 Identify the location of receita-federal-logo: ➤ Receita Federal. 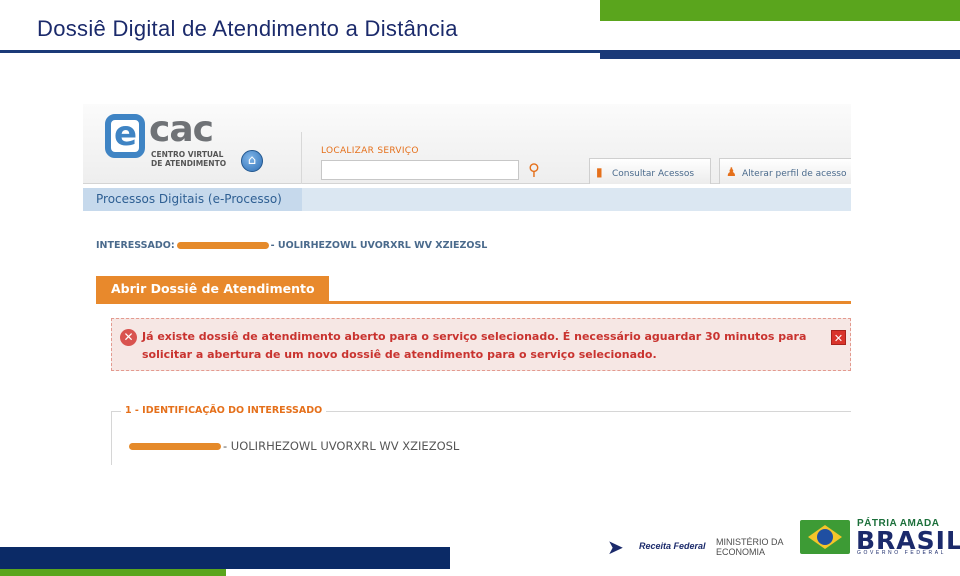
(656, 546).